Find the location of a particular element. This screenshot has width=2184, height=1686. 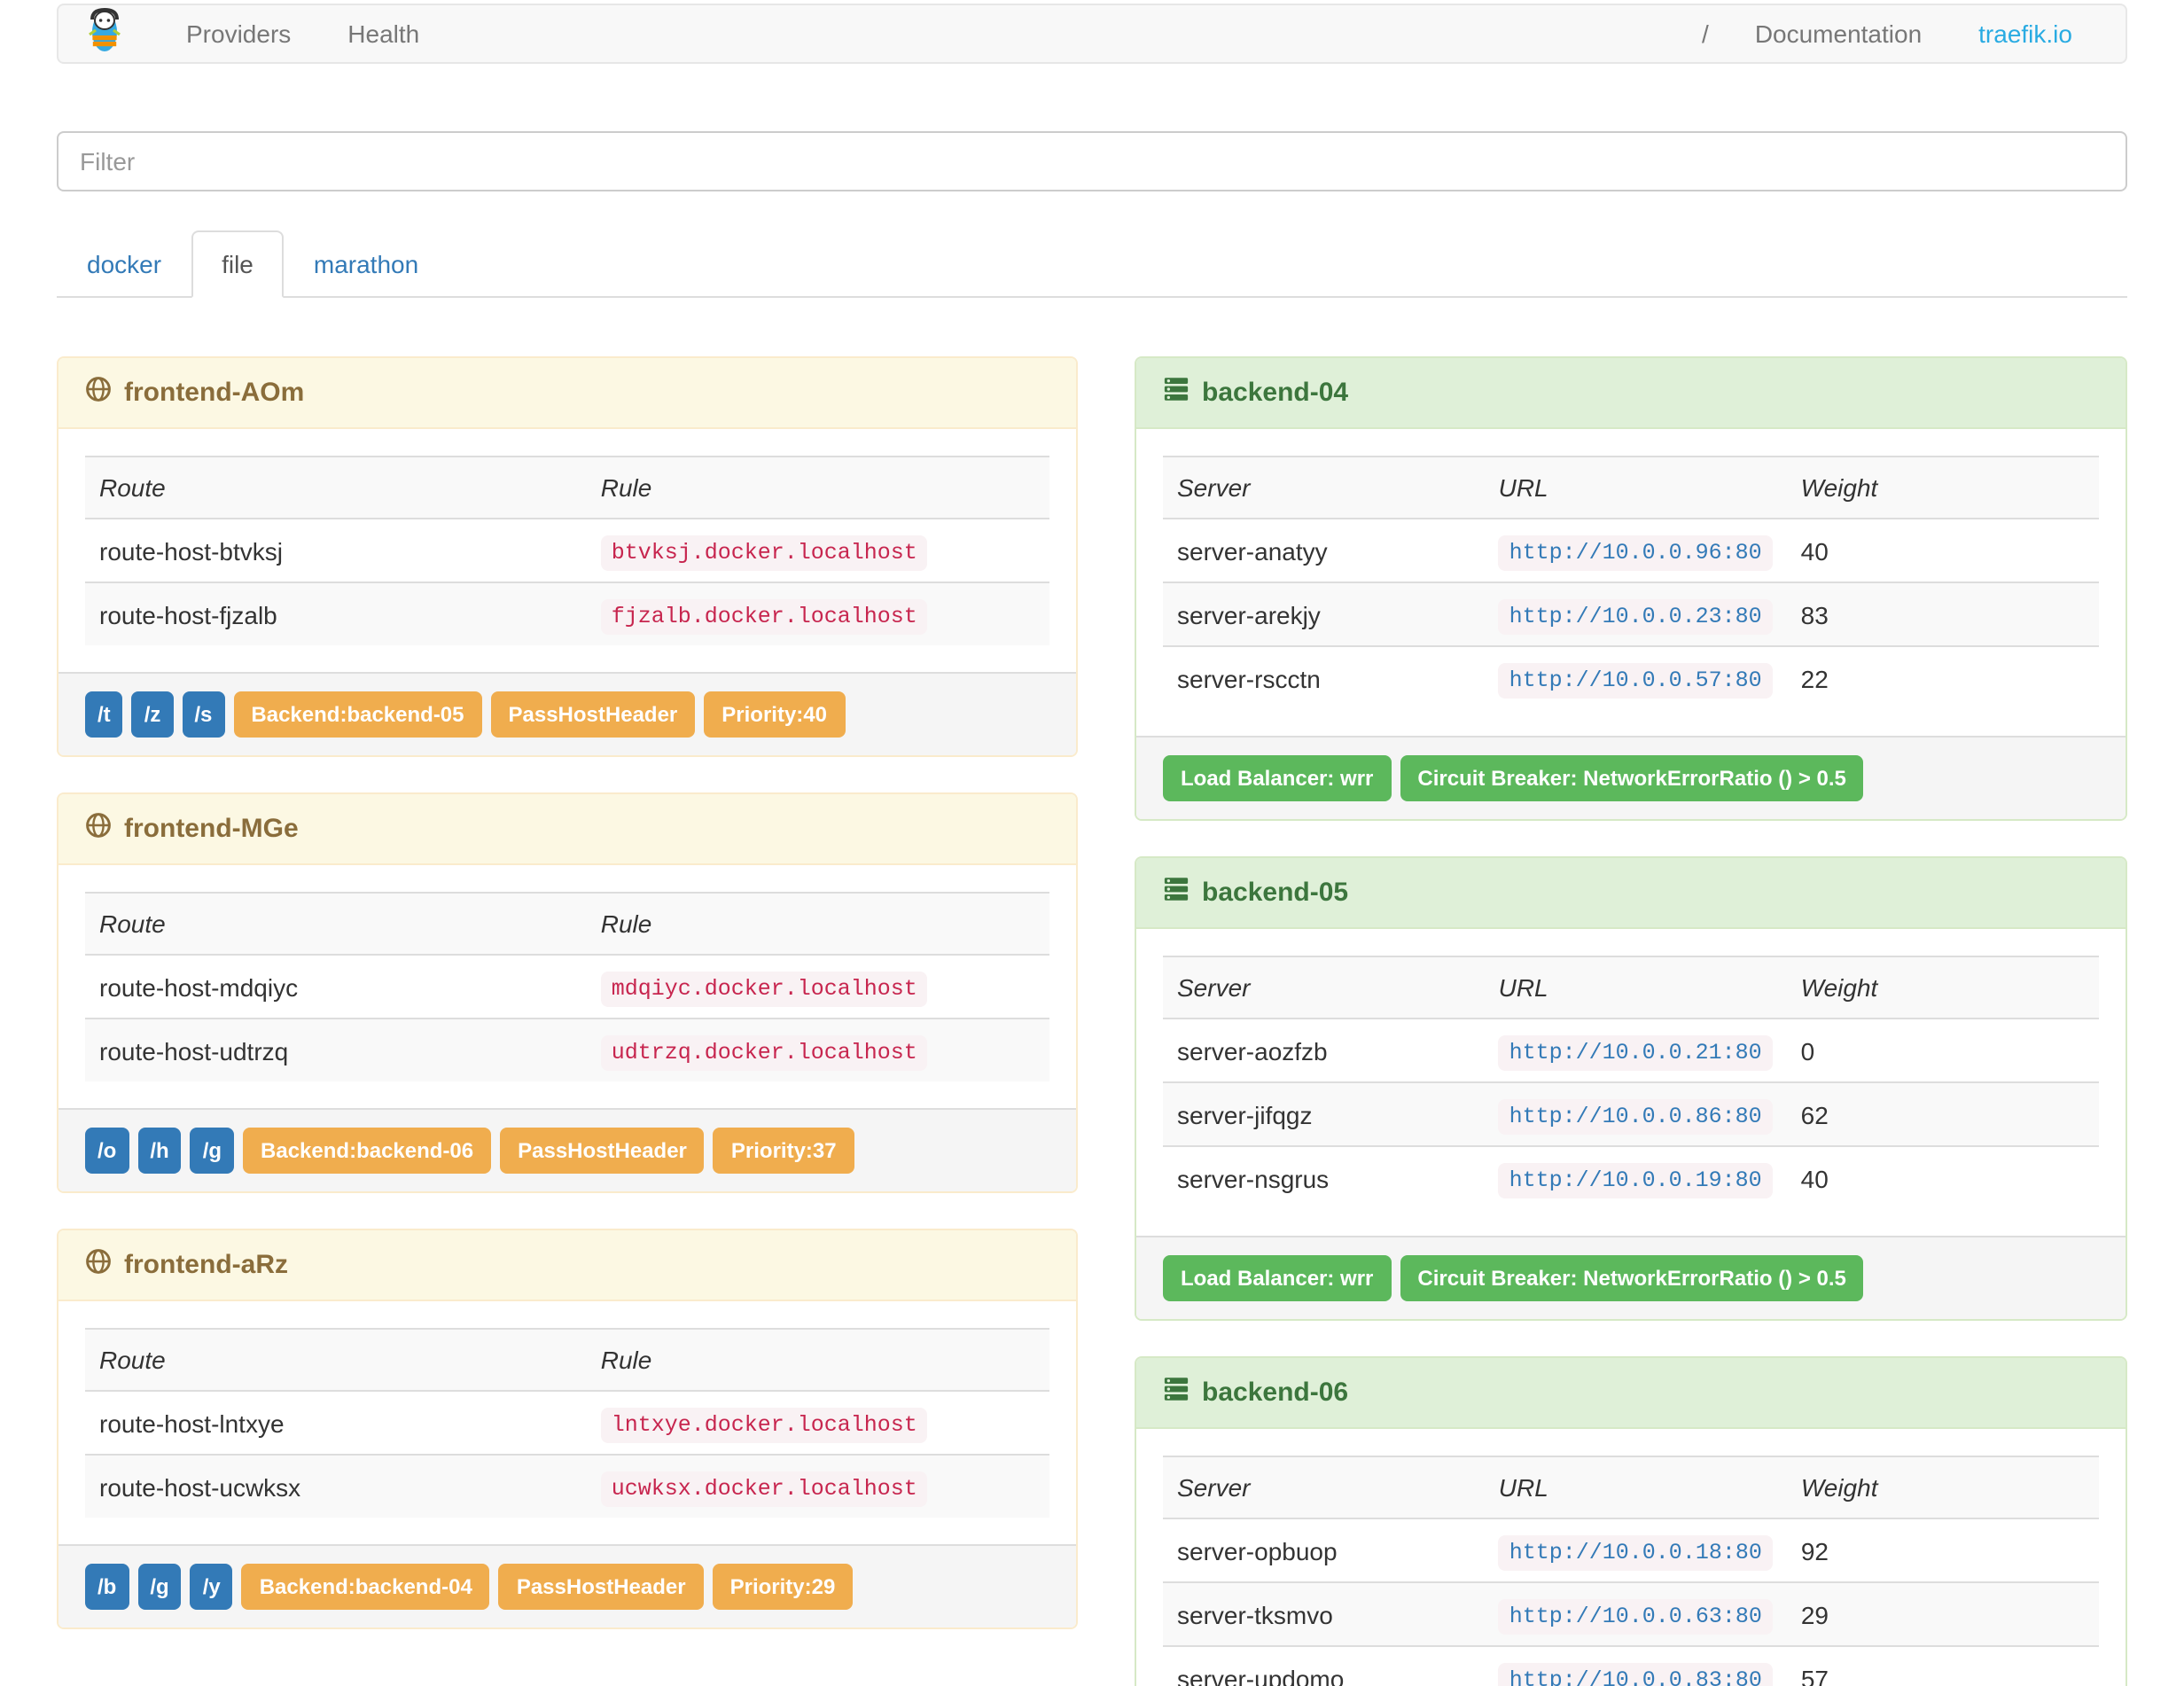

navbar-brand is located at coordinates (104, 33).